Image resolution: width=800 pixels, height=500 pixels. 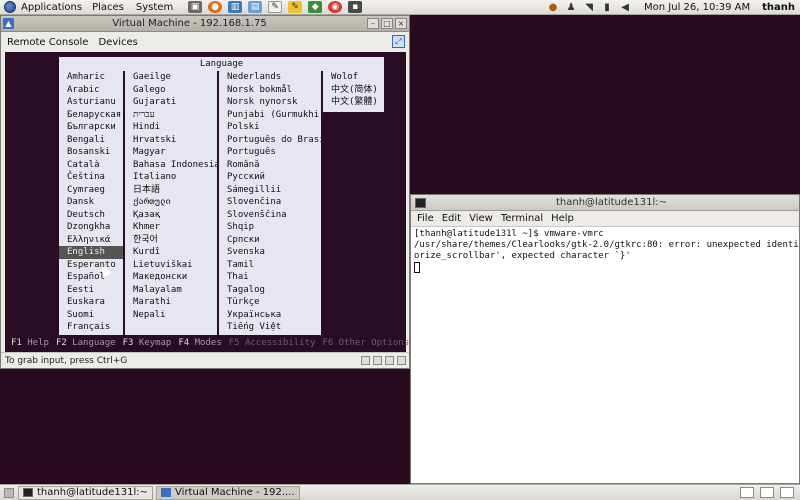 What do you see at coordinates (272, 343) in the screenshot?
I see `fkey-f5: F5 Accessibility` at bounding box center [272, 343].